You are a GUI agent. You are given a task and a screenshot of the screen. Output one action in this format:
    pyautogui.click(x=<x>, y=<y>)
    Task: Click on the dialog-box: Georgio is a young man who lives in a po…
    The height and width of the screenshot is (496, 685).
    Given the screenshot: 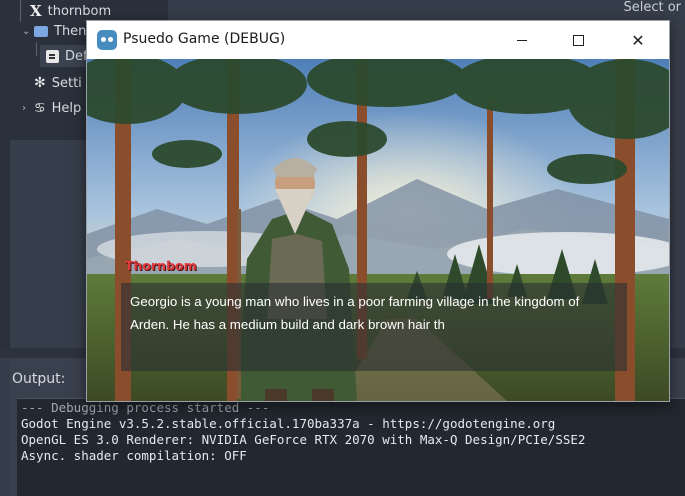 What is the action you would take?
    pyautogui.click(x=374, y=327)
    